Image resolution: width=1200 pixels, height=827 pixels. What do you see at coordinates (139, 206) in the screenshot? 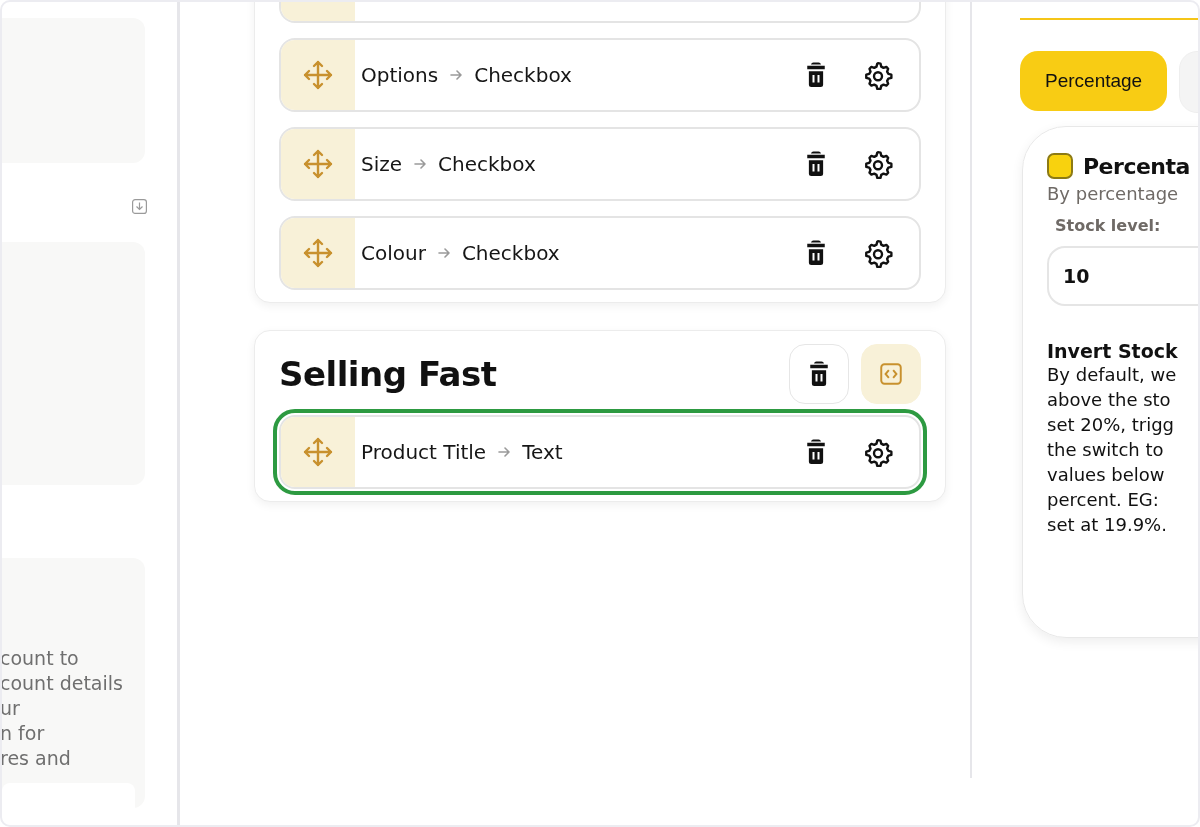
I see `download-icon` at bounding box center [139, 206].